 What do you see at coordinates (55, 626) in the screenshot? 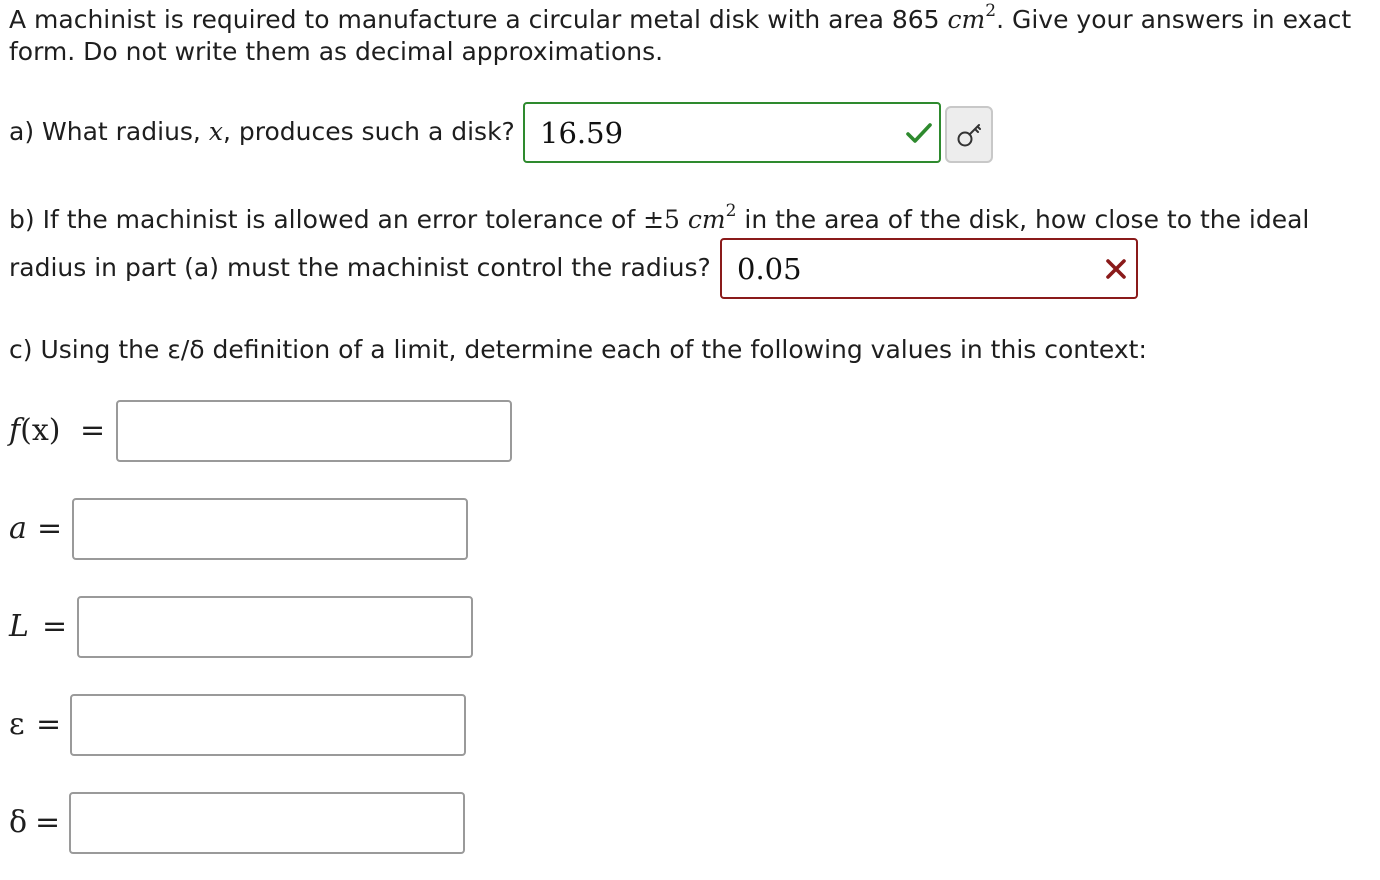
I see `L-equals: =` at bounding box center [55, 626].